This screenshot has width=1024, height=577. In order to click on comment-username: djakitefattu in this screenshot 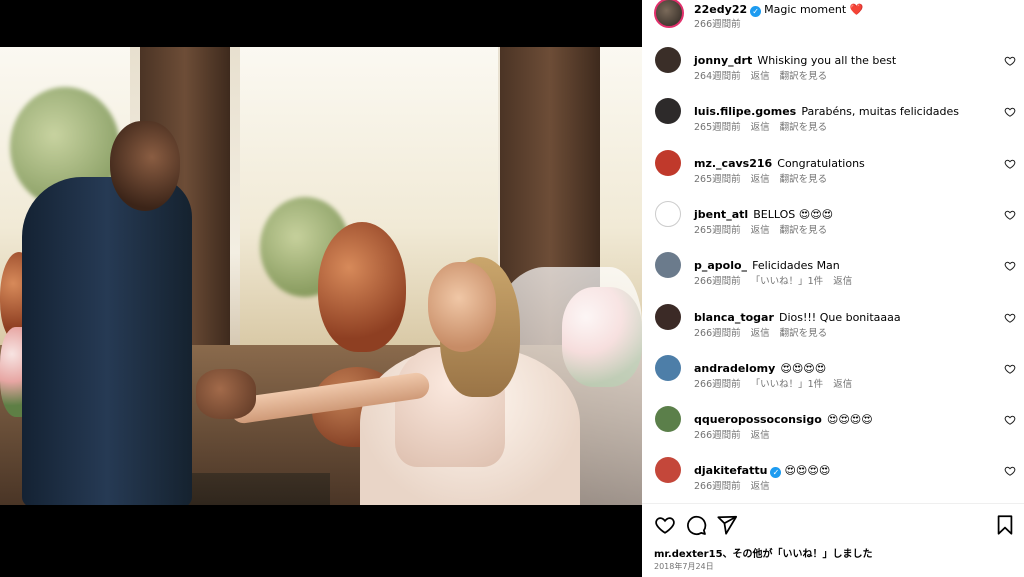, I will do `click(730, 470)`.